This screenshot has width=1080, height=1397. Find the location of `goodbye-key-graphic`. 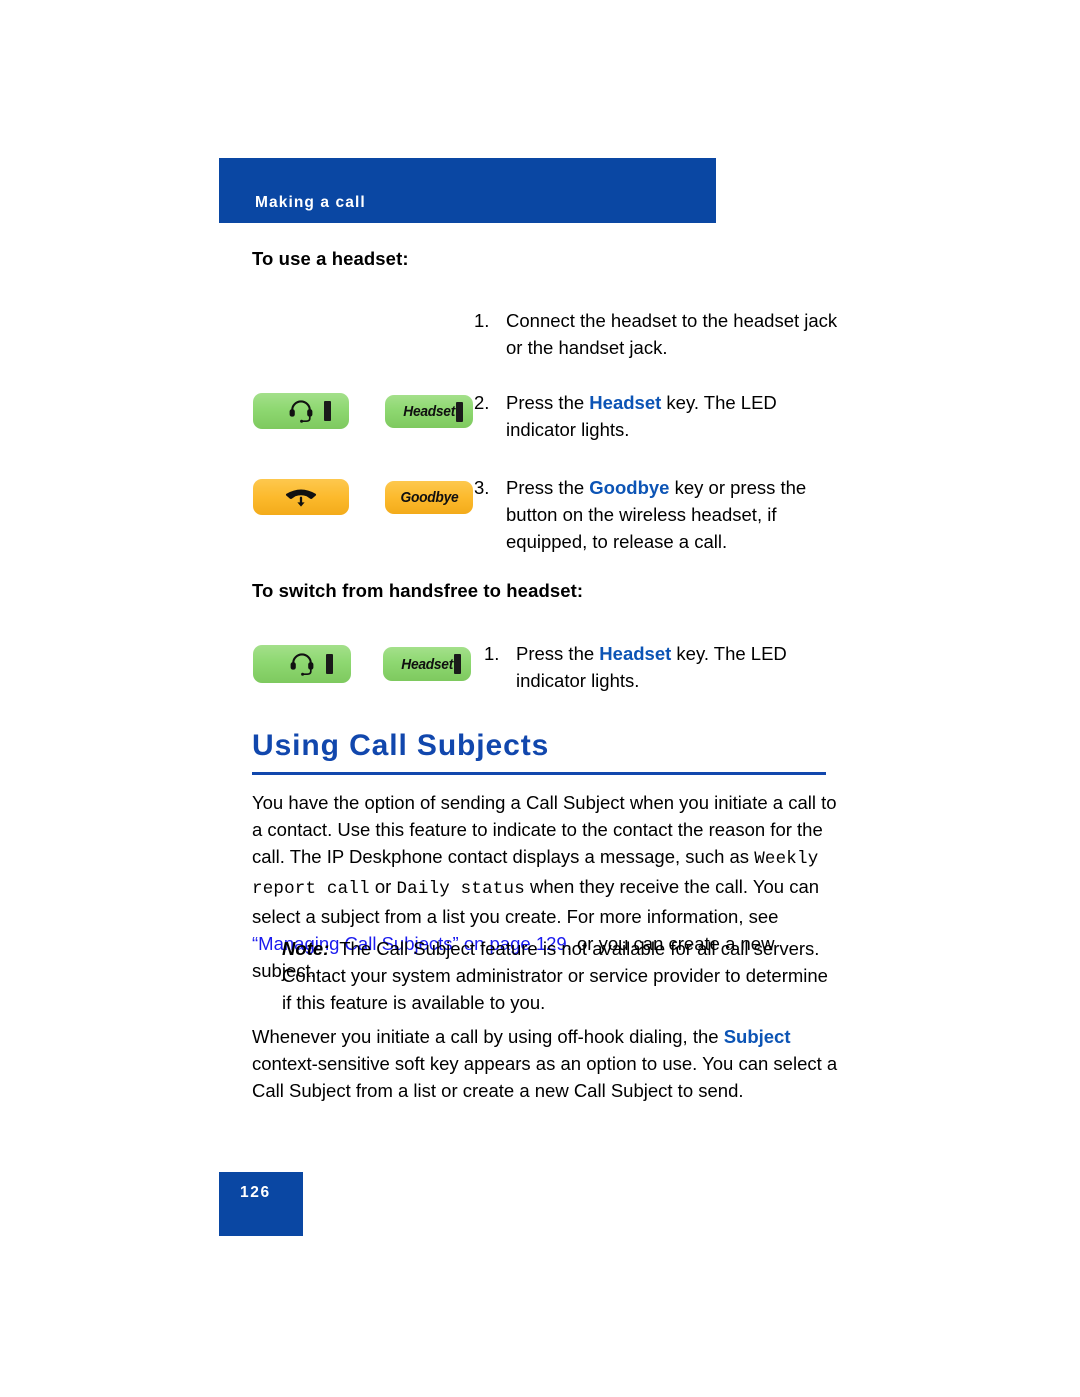

goodbye-key-graphic is located at coordinates (301, 497).